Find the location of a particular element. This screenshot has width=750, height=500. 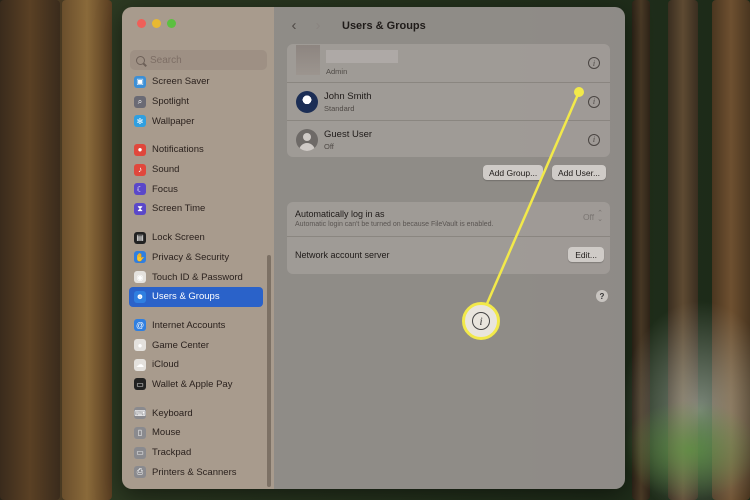

sidebar-item-label: Spotlight is located at coordinates (170, 102).